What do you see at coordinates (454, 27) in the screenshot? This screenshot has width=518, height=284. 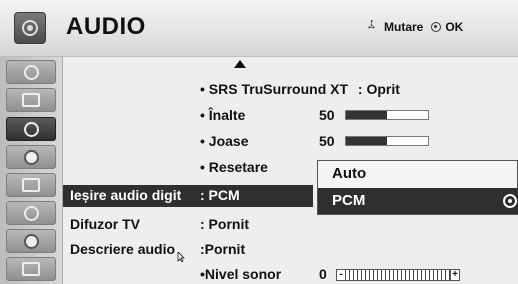 I see `hint-ok-label: OK` at bounding box center [454, 27].